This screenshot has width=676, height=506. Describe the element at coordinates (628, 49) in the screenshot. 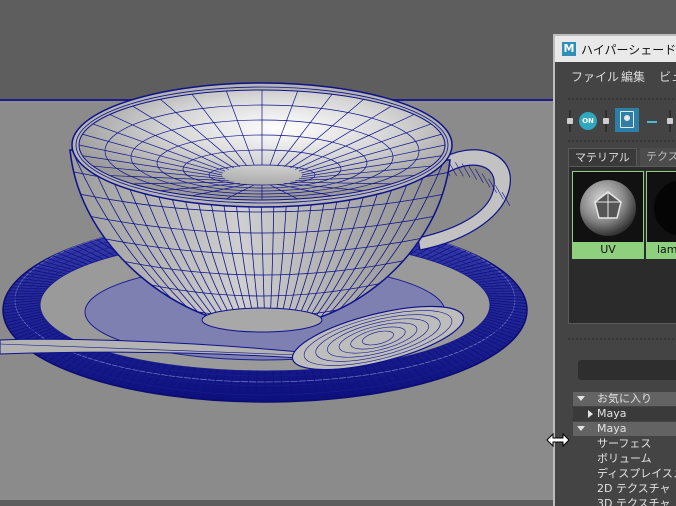

I see `hypershade-title: ハイパーシェード` at that location.